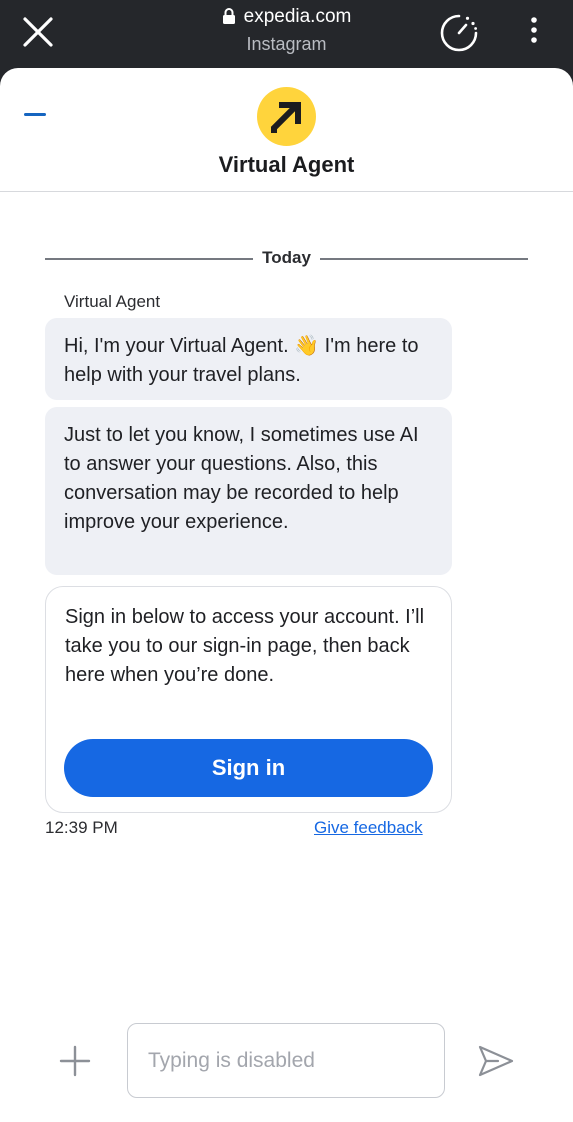  What do you see at coordinates (286, 116) in the screenshot?
I see `expedia-logo` at bounding box center [286, 116].